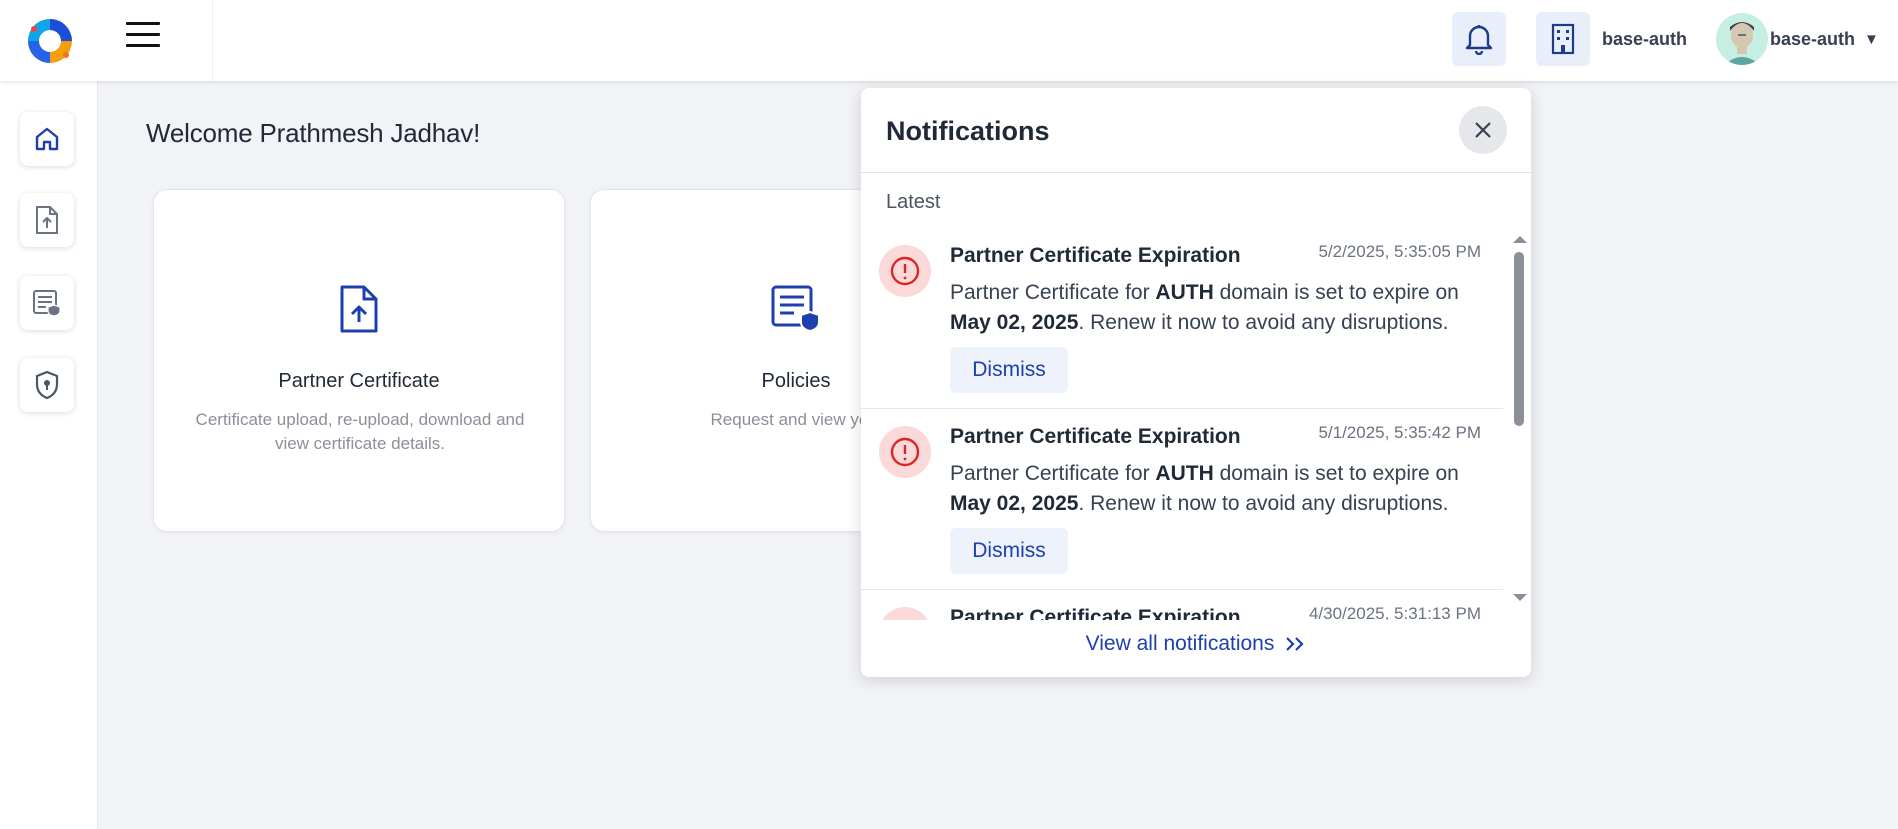  I want to click on notification-time: 5/2/2025, 5:35:05 PM, so click(1399, 251).